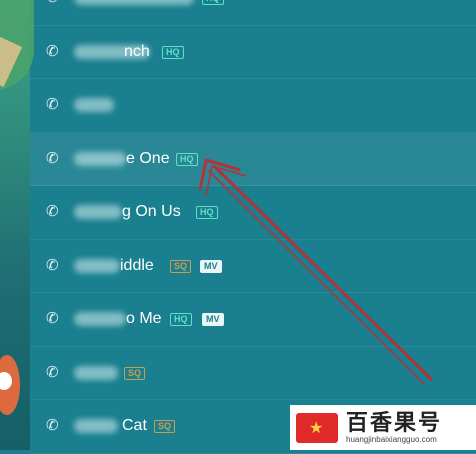  What do you see at coordinates (253, 52) in the screenshot?
I see `song-row: ✆ nch HQ` at bounding box center [253, 52].